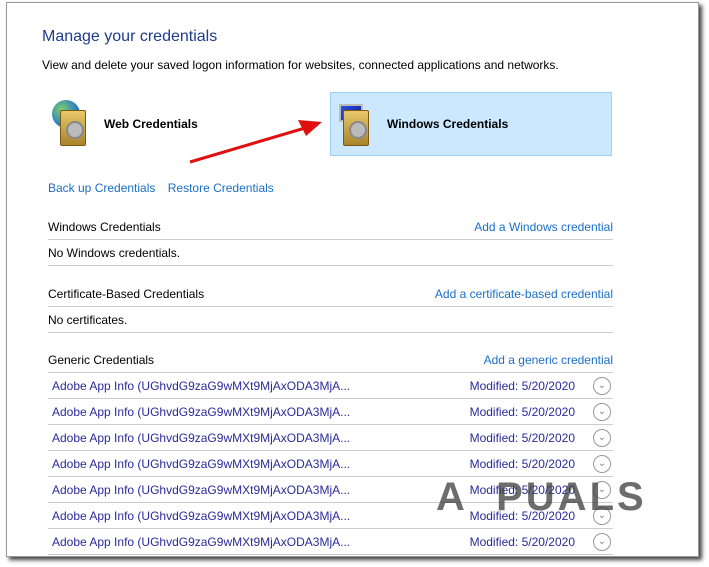 The height and width of the screenshot is (567, 709). Describe the element at coordinates (524, 294) in the screenshot. I see `add-certificate-credential-link: Add a certificate-based credential` at that location.